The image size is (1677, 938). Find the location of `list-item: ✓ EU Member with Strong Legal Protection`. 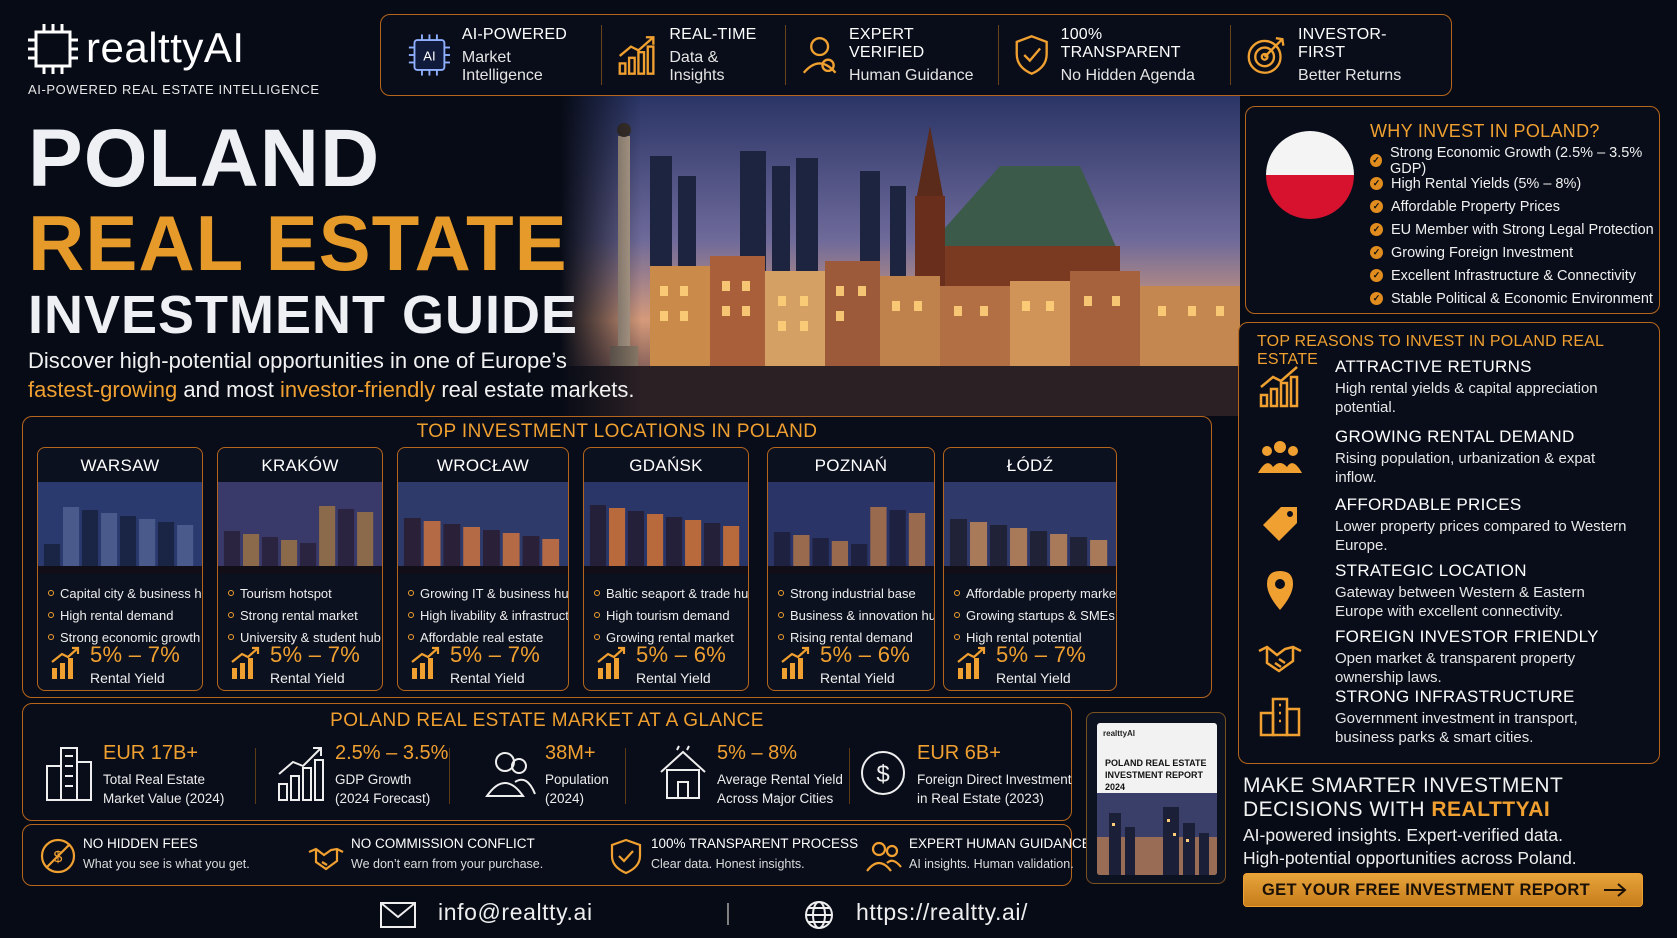

list-item: ✓ EU Member with Strong Legal Protection is located at coordinates (1514, 229).